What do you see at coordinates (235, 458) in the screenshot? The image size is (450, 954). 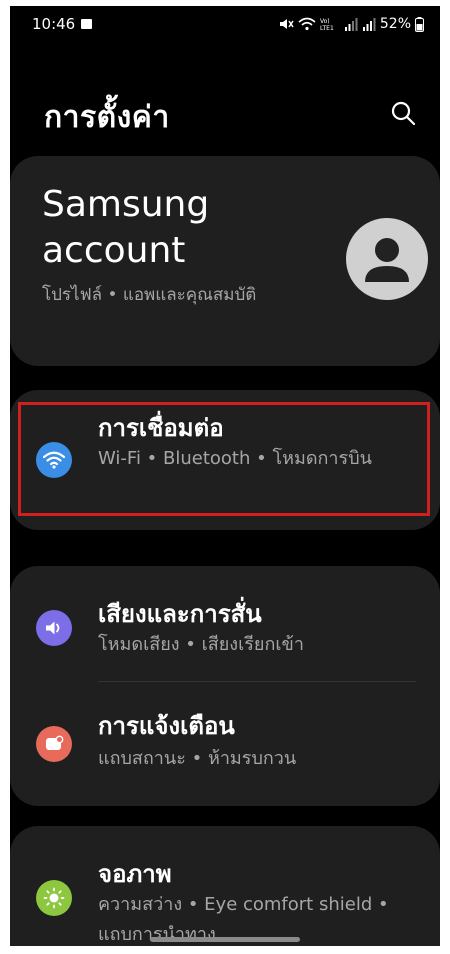 I see `item-subtitle: Wi-Fi • Bluetooth • โหมดการบิน` at bounding box center [235, 458].